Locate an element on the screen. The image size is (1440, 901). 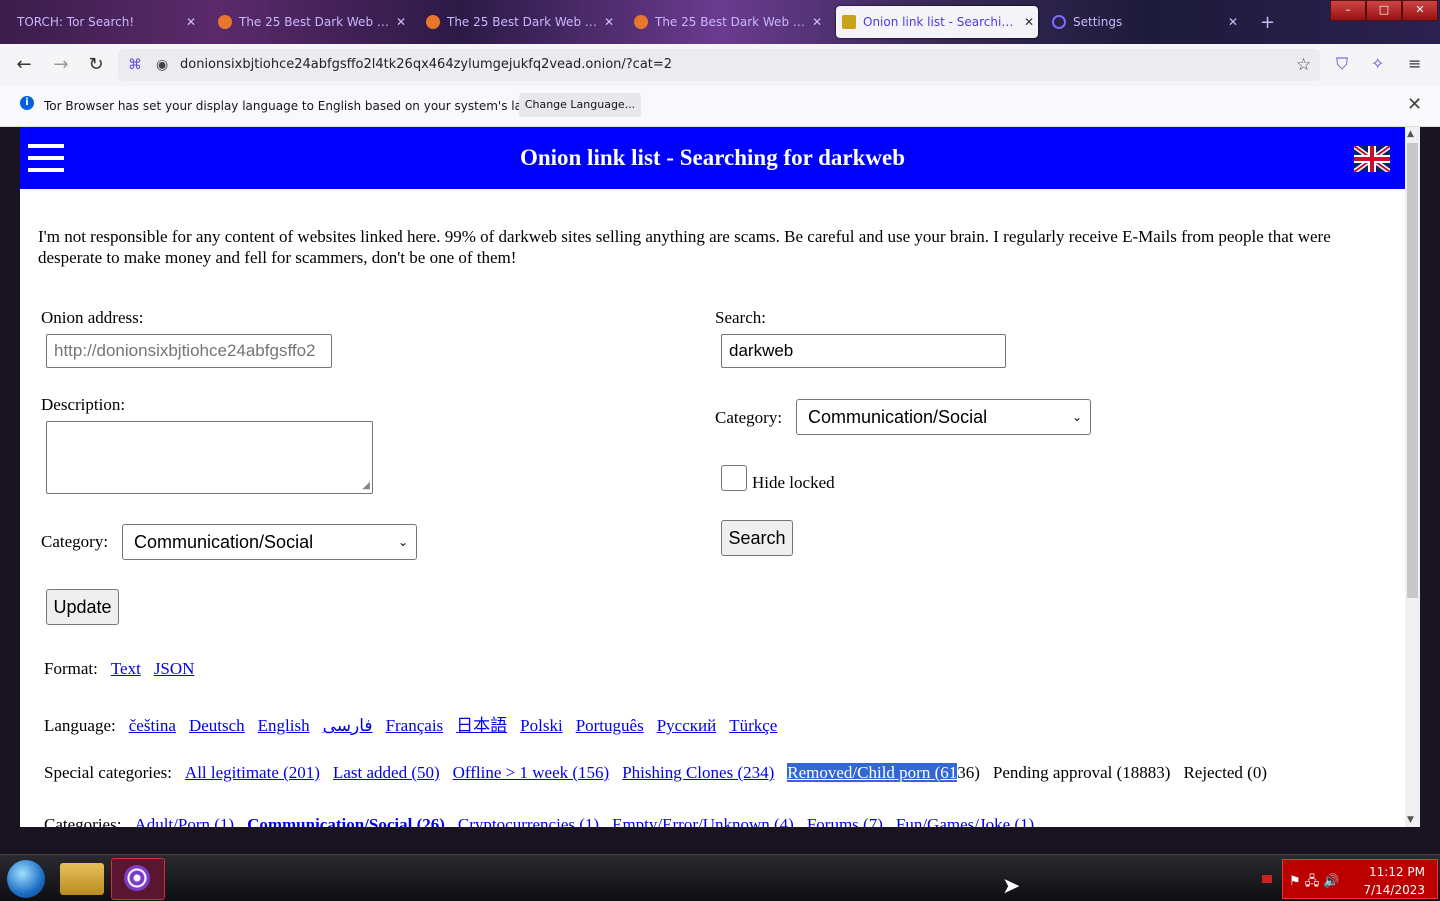
scrollbar-thumb is located at coordinates (1412, 370).